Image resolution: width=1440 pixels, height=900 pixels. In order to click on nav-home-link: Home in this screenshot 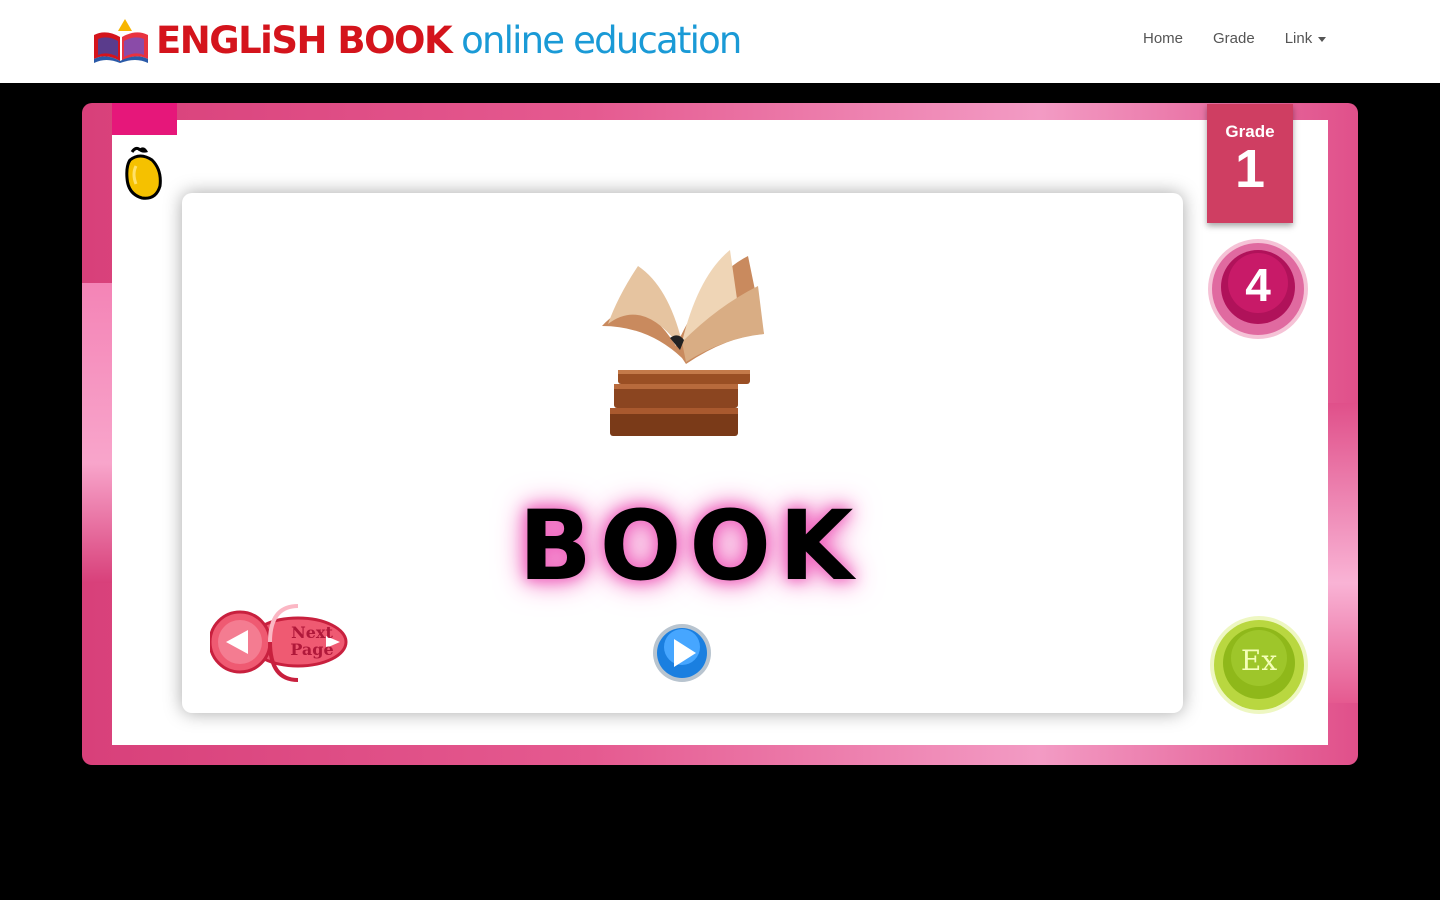, I will do `click(1163, 38)`.